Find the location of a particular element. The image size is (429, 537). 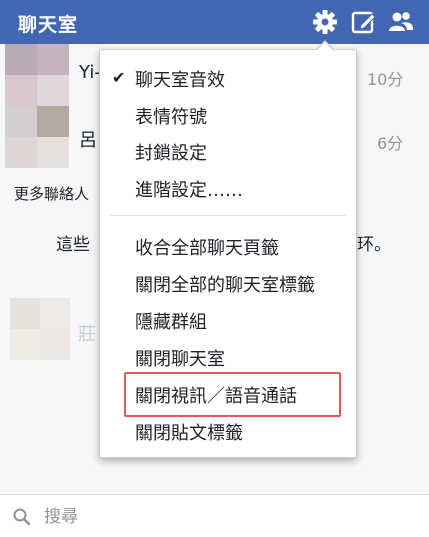

compose-icon is located at coordinates (364, 22).